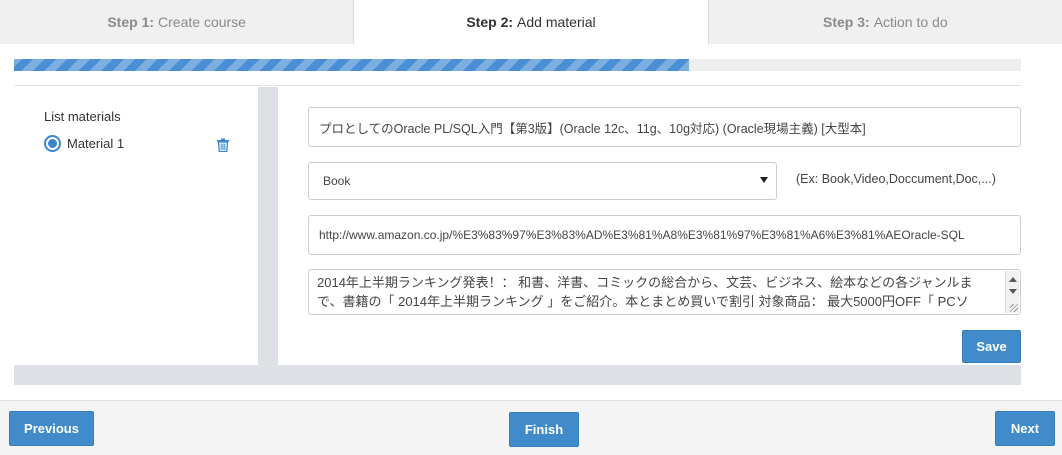 Image resolution: width=1062 pixels, height=455 pixels. Describe the element at coordinates (96, 143) in the screenshot. I see `material-item-label: Material 1` at that location.